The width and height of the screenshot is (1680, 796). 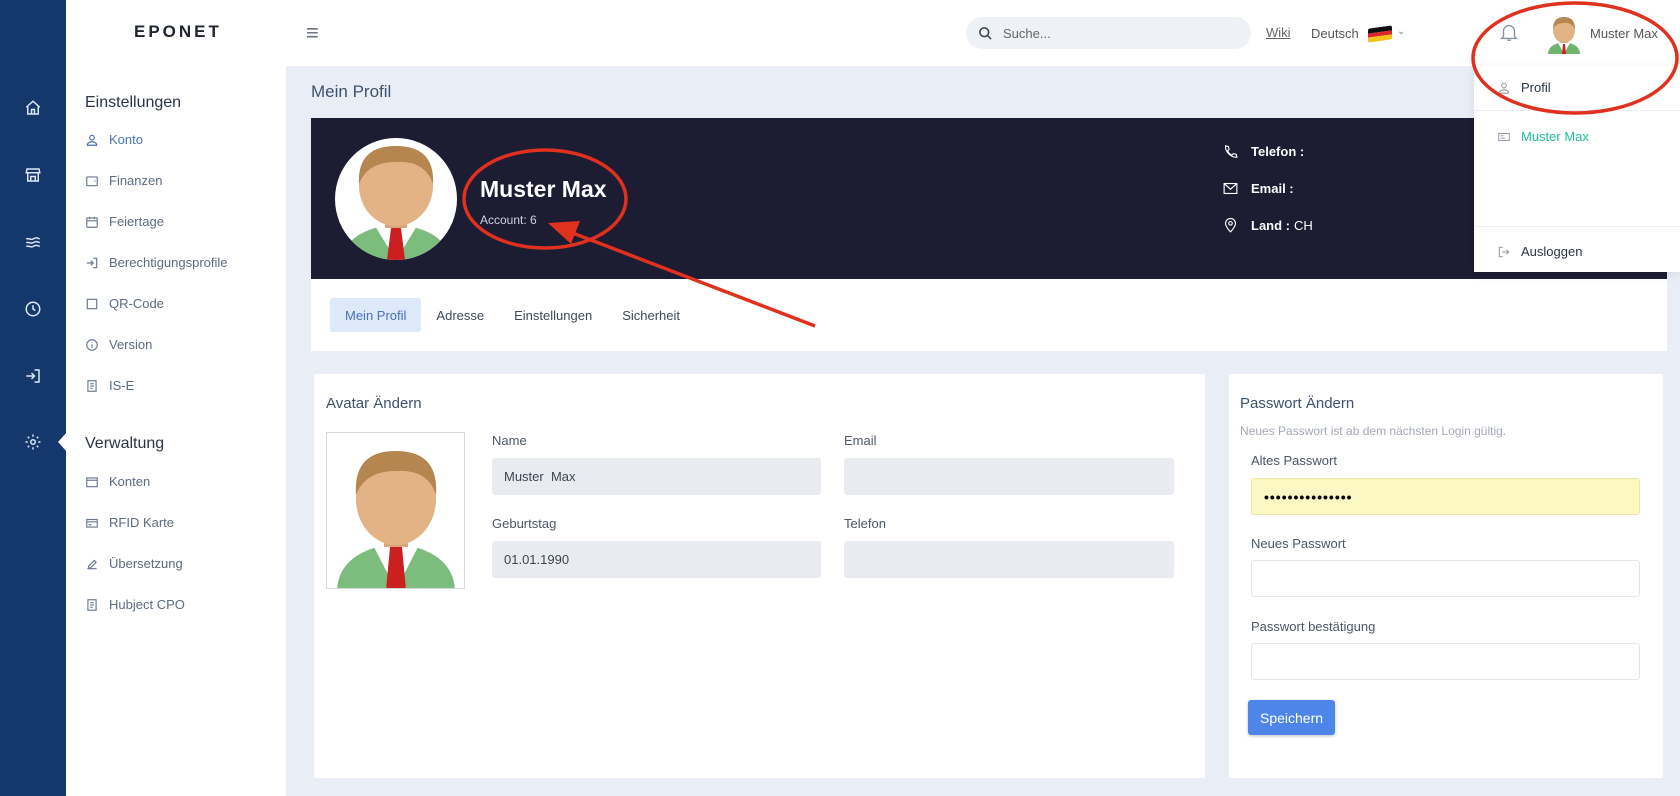 What do you see at coordinates (1292, 717) in the screenshot?
I see `save-button: Speichern` at bounding box center [1292, 717].